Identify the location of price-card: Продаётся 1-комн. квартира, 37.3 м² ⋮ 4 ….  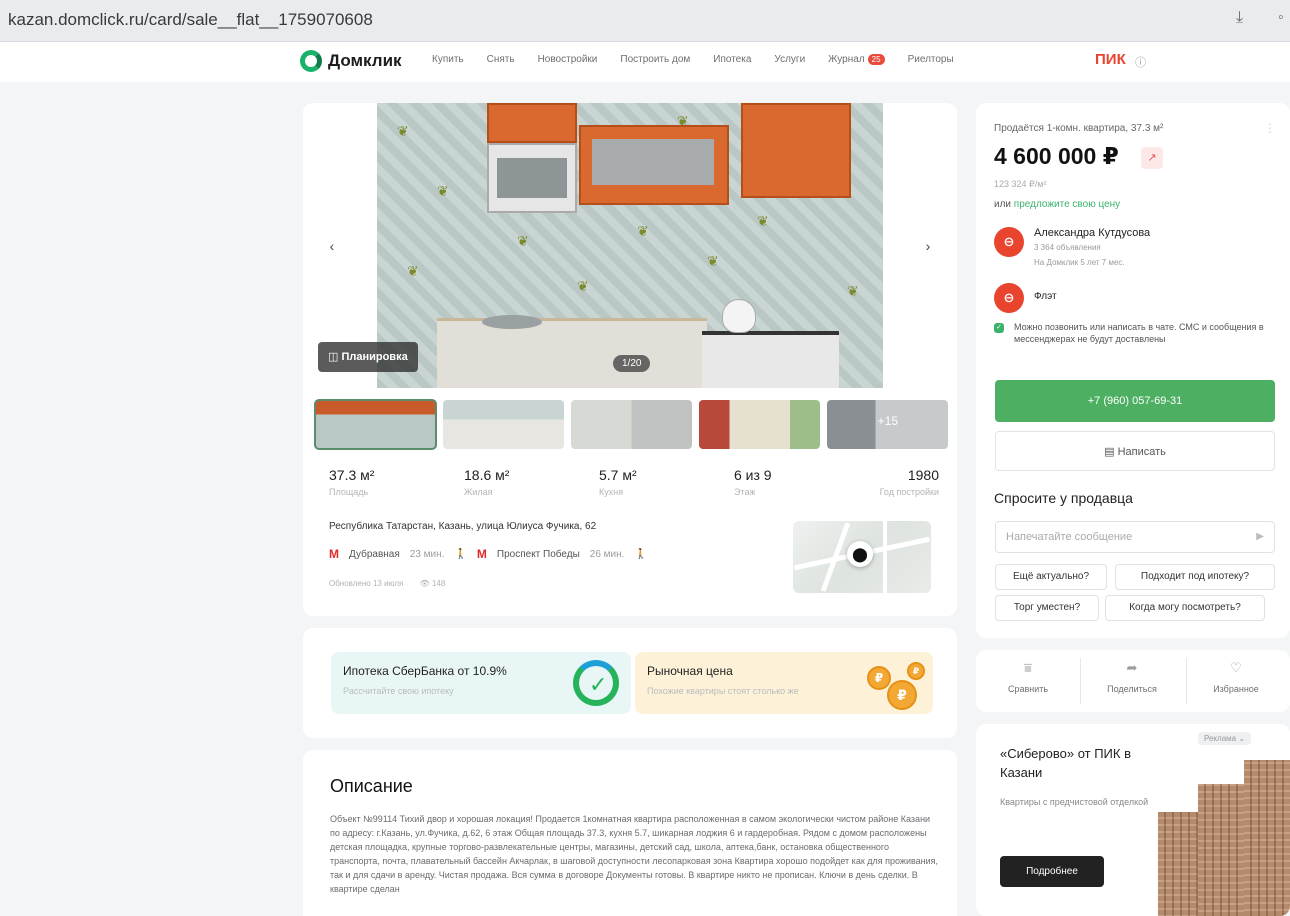
(1133, 370).